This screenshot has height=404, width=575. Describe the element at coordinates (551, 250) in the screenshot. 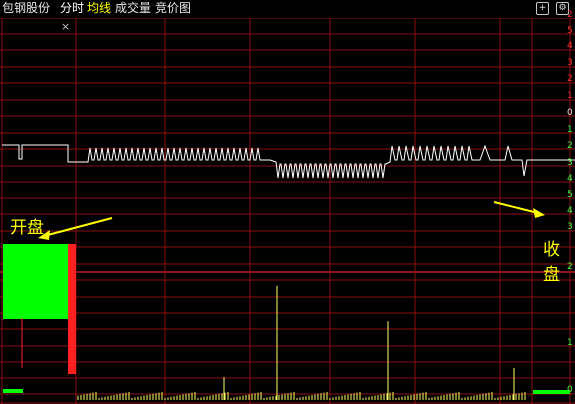

I see `close-annotation-line1: 收` at that location.